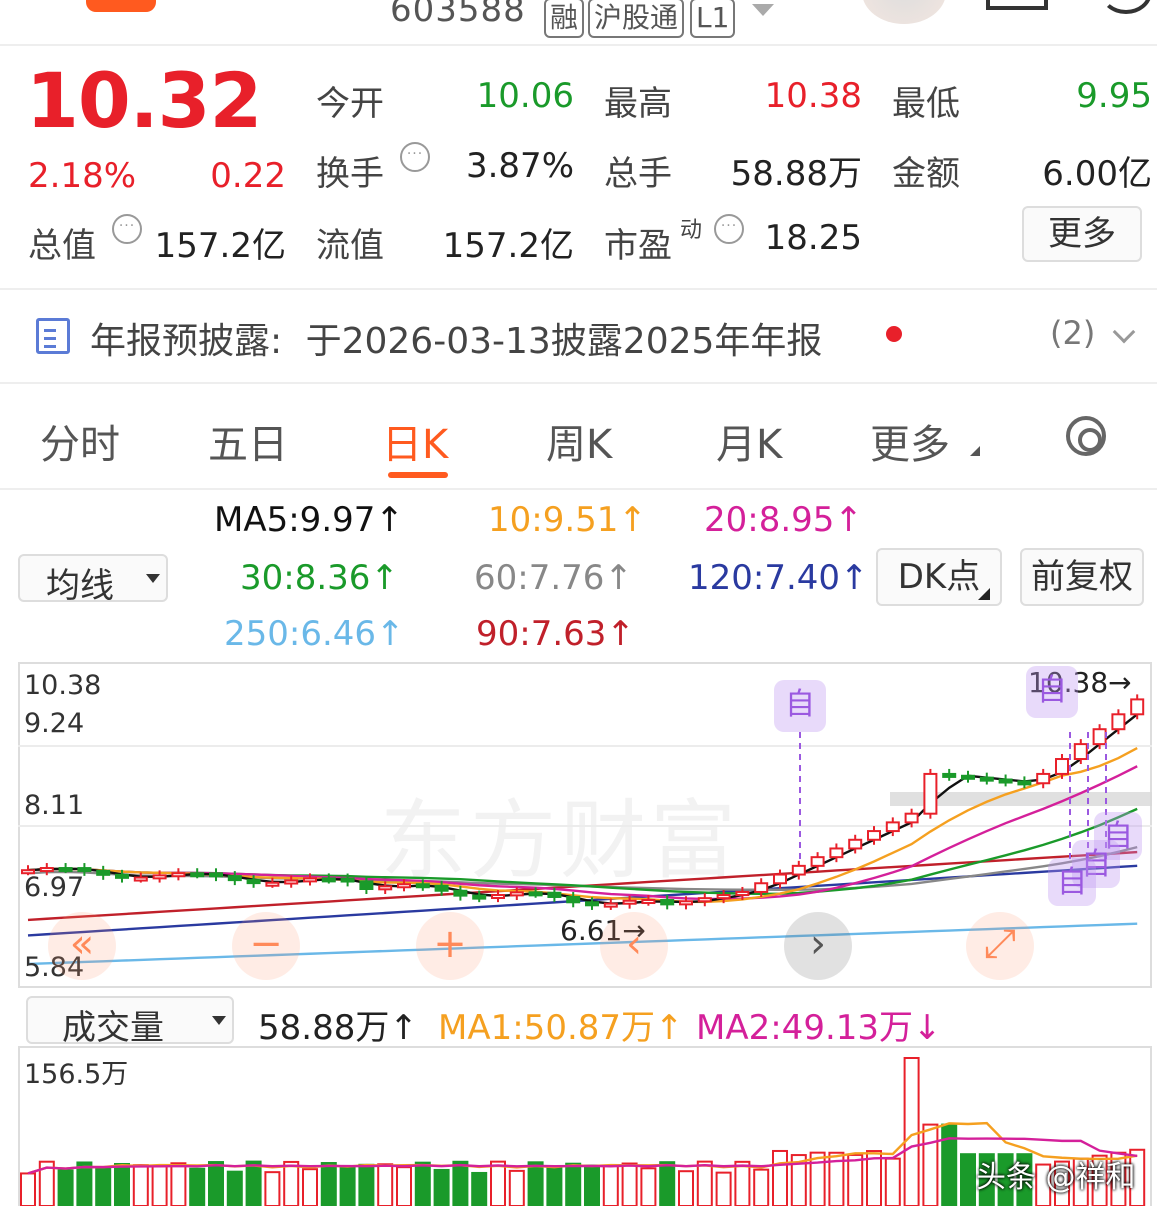  Describe the element at coordinates (418, 475) in the screenshot. I see `tab-indicator` at that location.